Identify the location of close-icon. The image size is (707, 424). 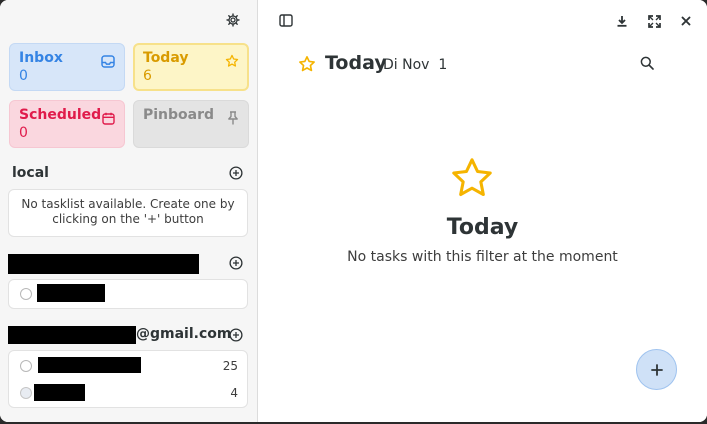
(686, 21).